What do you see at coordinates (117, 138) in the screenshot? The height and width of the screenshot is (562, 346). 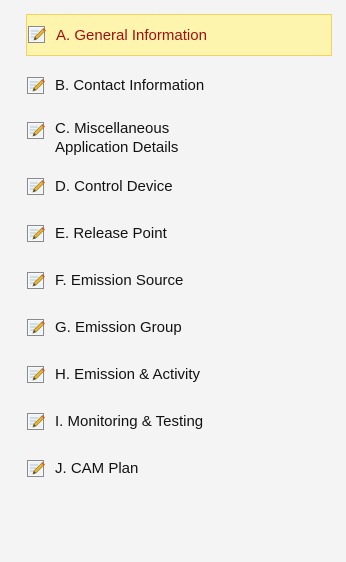 I see `nav-item-label: C. Miscellaneous Application Details` at bounding box center [117, 138].